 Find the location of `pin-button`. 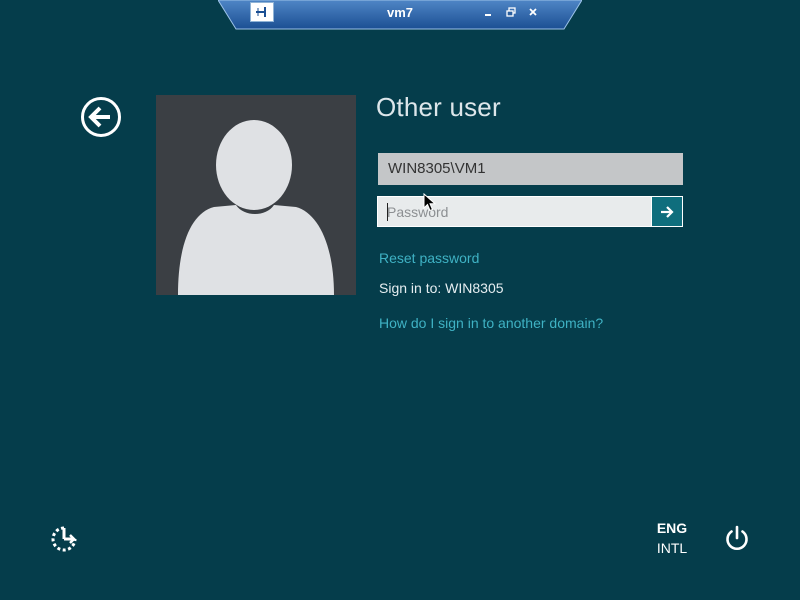

pin-button is located at coordinates (262, 12).